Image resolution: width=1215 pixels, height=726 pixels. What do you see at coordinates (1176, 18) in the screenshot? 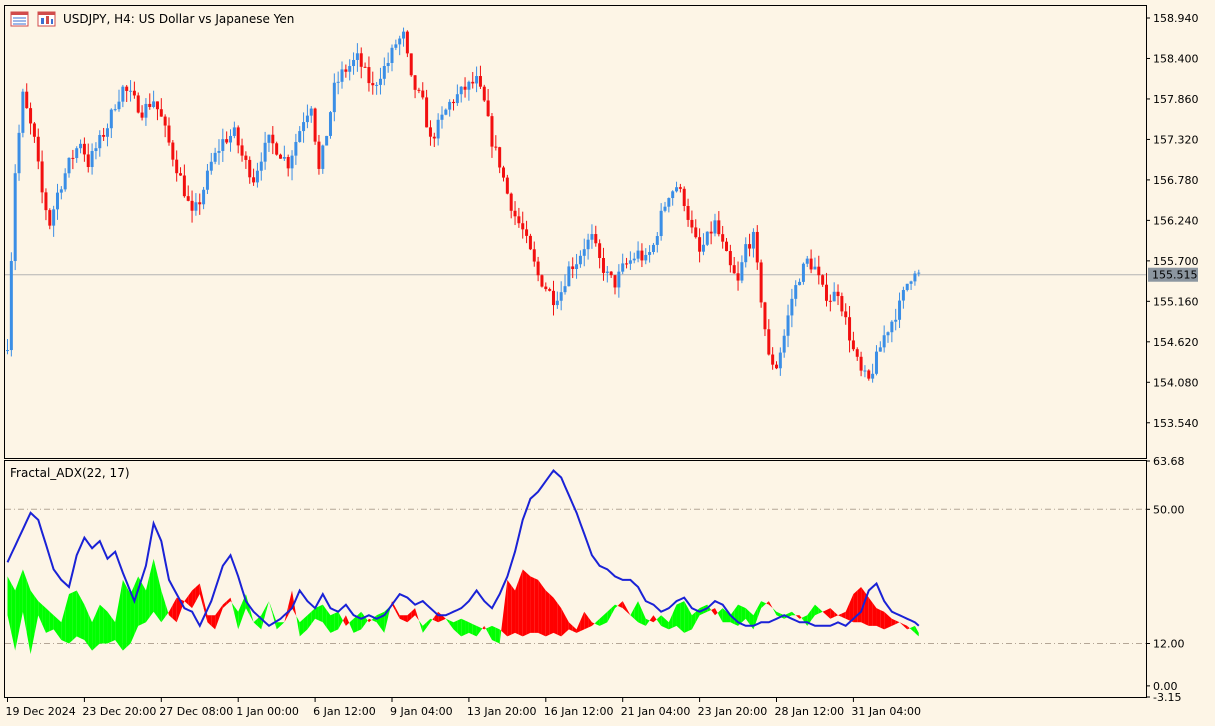
I see `price-axis-label: 158.940` at bounding box center [1176, 18].